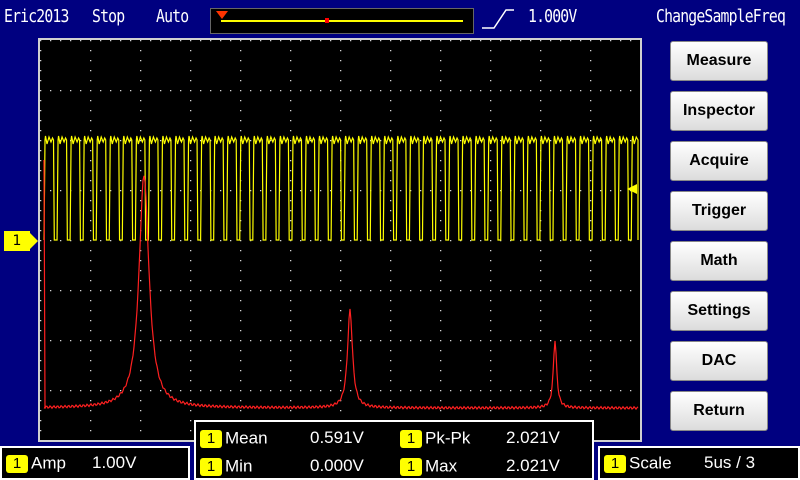 This screenshot has height=480, width=800. I want to click on run-state: Stop, so click(108, 16).